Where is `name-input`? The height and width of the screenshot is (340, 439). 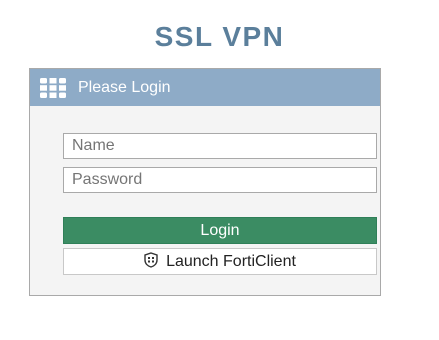
name-input is located at coordinates (220, 146).